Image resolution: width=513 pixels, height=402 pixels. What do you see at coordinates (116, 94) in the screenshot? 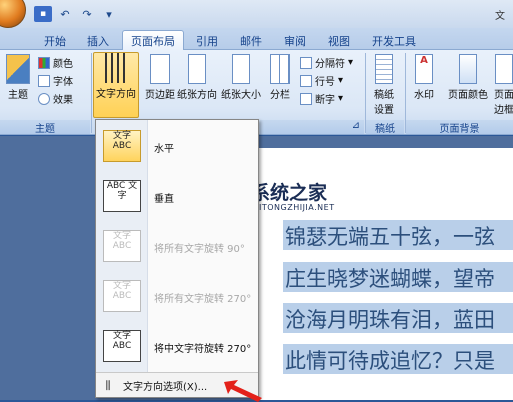
I see `text-direction-label: 文字方向` at bounding box center [116, 94].